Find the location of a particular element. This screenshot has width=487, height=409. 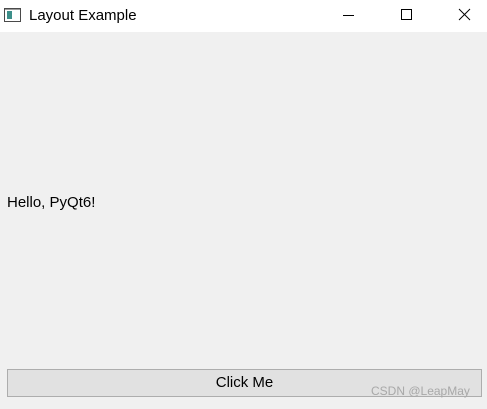

app-icon-pane is located at coordinates (9, 15).